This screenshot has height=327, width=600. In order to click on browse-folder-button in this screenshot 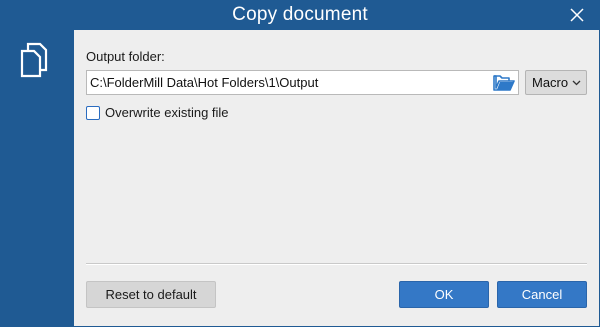, I will do `click(504, 82)`.